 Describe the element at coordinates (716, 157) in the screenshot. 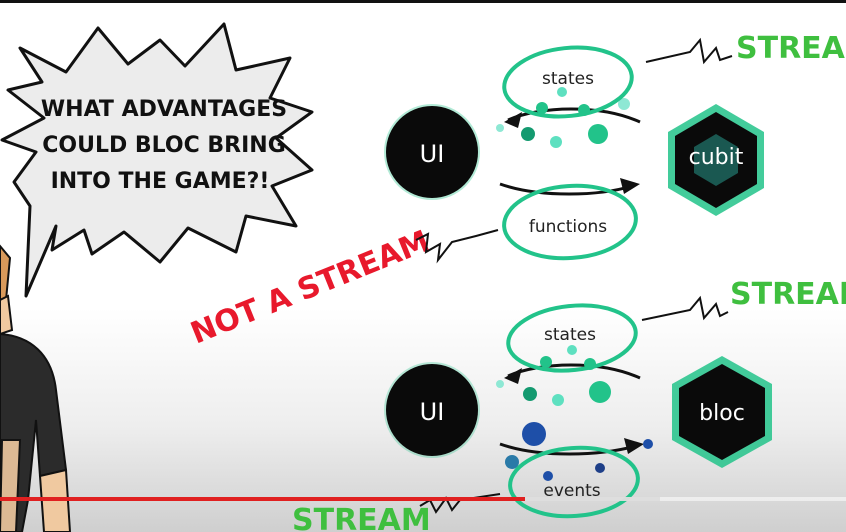

I see `cubit-node-label: cubit` at that location.